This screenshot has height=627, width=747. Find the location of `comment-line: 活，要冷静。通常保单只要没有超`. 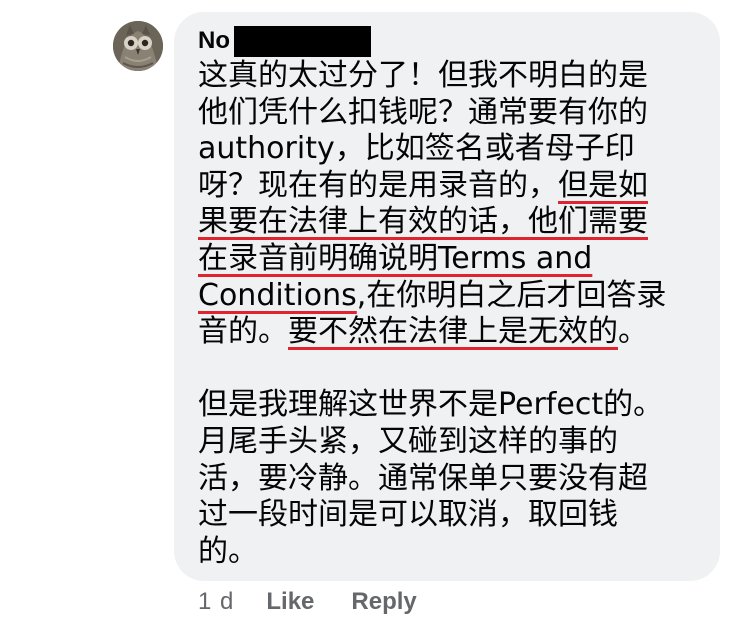

comment-line: 活，要冷静。通常保单只要没有超 is located at coordinates (448, 479).